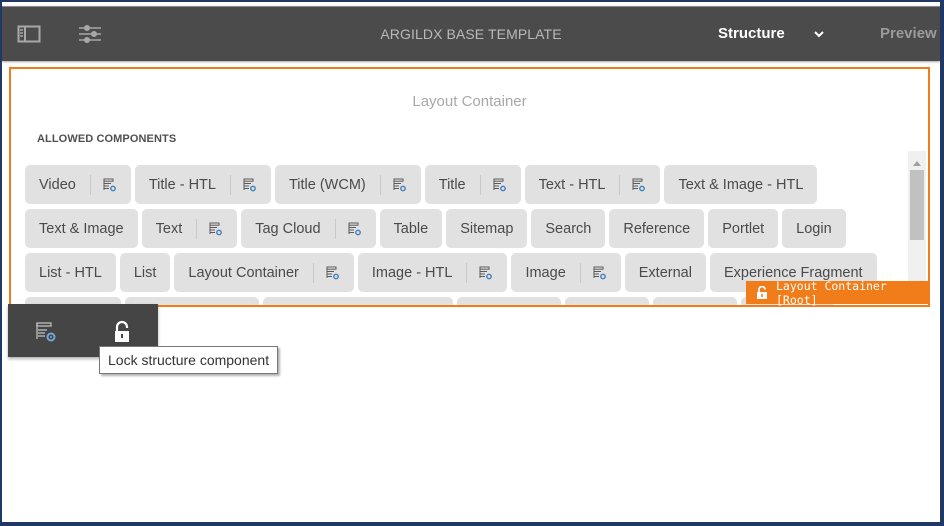  Describe the element at coordinates (107, 139) in the screenshot. I see `allowed-components-label: ALLOWED COMPONENTS` at that location.